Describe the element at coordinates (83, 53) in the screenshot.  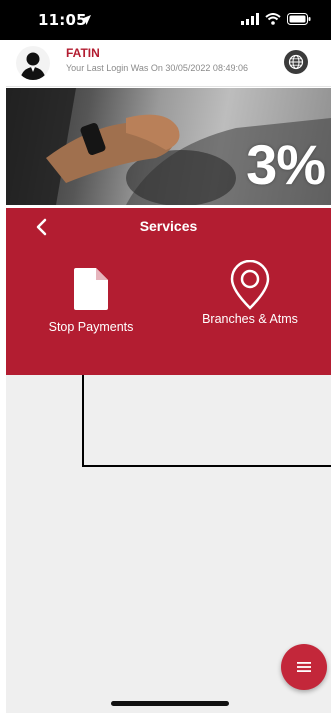
I see `user-name: FATIN` at that location.